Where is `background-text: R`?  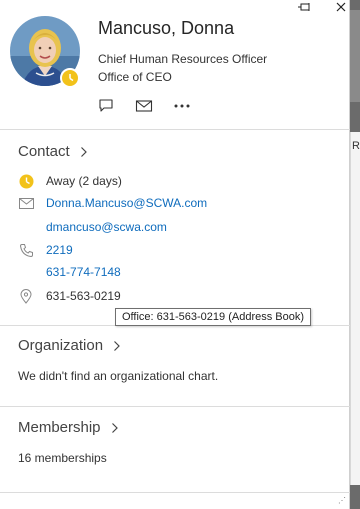 background-text: R is located at coordinates (356, 146).